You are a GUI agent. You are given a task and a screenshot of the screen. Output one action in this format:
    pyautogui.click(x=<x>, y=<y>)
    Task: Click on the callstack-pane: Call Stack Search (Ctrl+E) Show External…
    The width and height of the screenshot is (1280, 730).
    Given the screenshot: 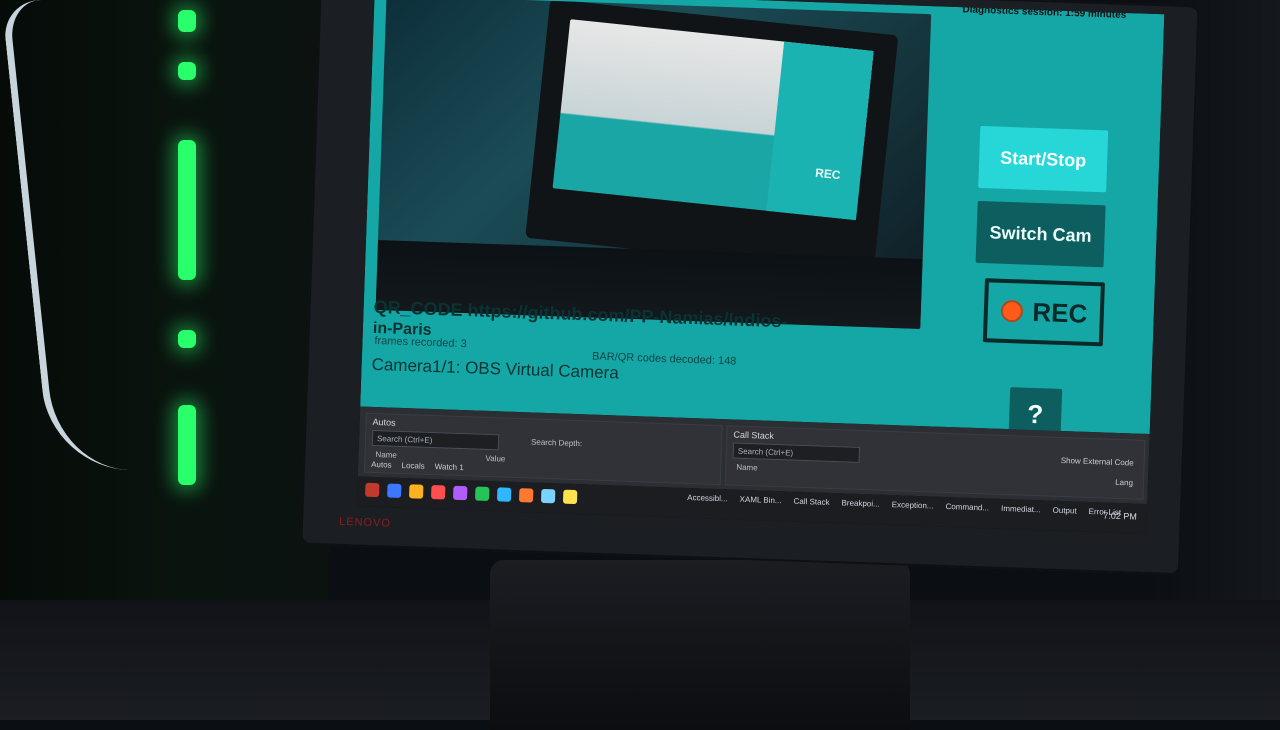 What is the action you would take?
    pyautogui.click(x=935, y=462)
    